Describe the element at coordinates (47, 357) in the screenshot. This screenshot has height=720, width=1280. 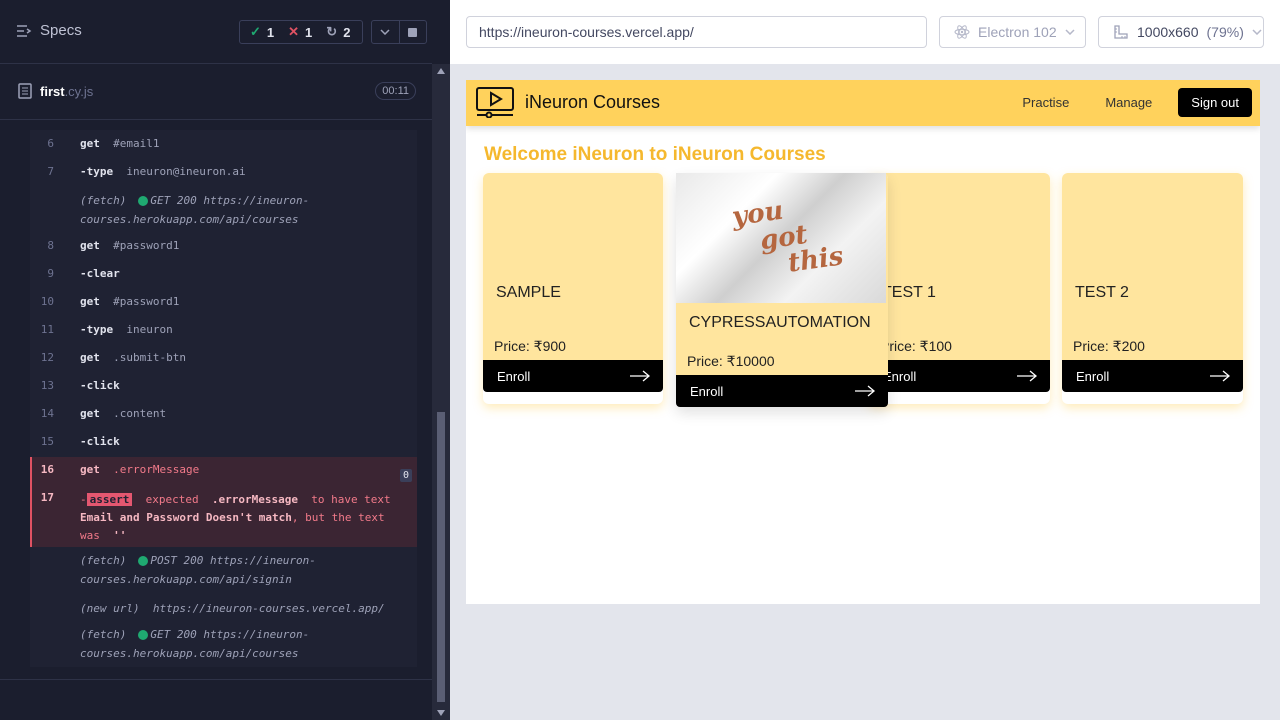
I see `line-number: 12` at that location.